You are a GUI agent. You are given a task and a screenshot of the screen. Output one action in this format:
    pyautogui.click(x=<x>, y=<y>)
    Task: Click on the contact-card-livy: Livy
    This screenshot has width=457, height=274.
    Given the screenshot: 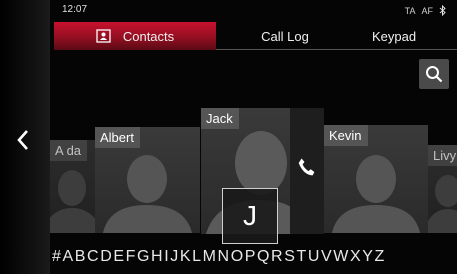 What is the action you would take?
    pyautogui.click(x=442, y=189)
    